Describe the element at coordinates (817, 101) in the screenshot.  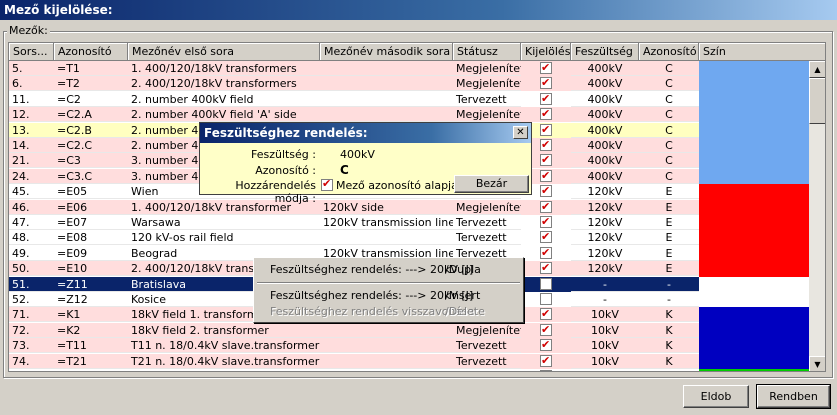
I see `scroll-thumb` at that location.